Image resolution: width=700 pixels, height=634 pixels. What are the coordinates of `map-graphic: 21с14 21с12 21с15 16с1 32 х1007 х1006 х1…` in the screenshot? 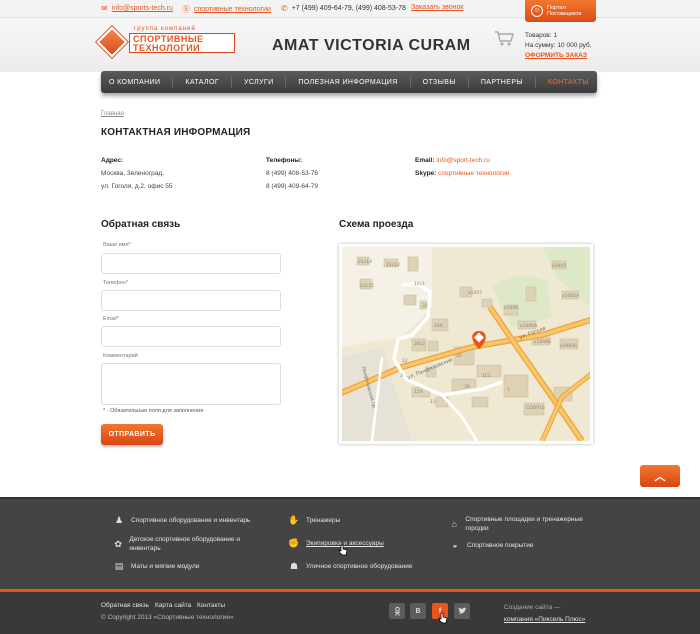 It's located at (466, 344).